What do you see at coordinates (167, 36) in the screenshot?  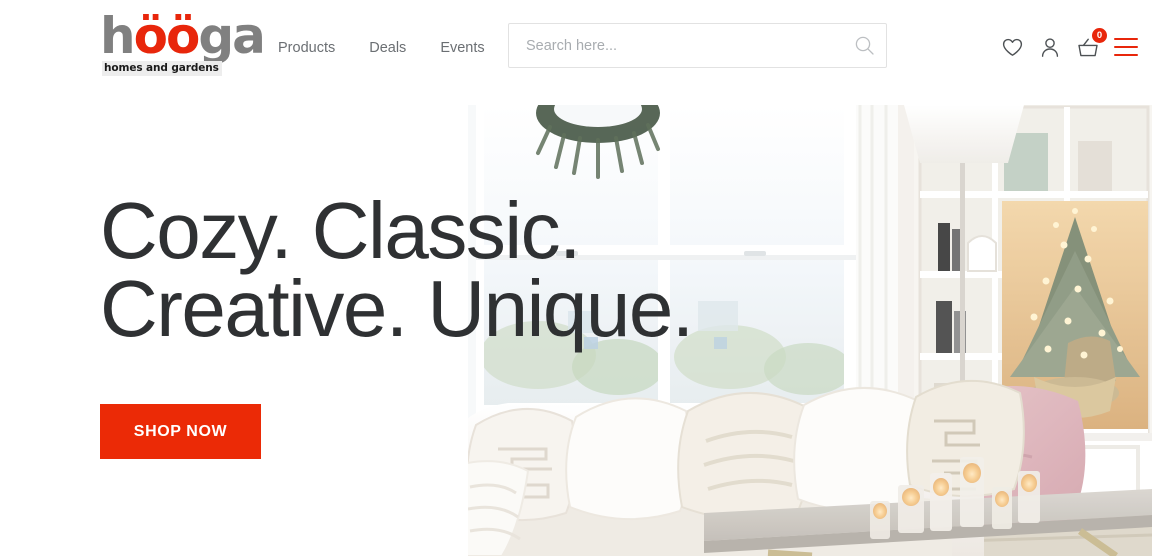 I see `logo-text-oo: öö` at bounding box center [167, 36].